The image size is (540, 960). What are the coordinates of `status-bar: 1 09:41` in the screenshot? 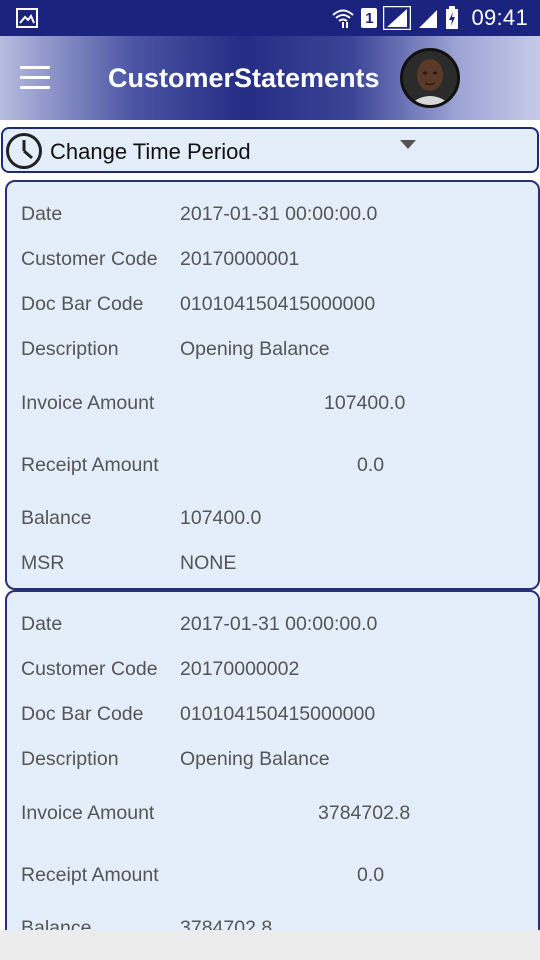 It's located at (270, 18).